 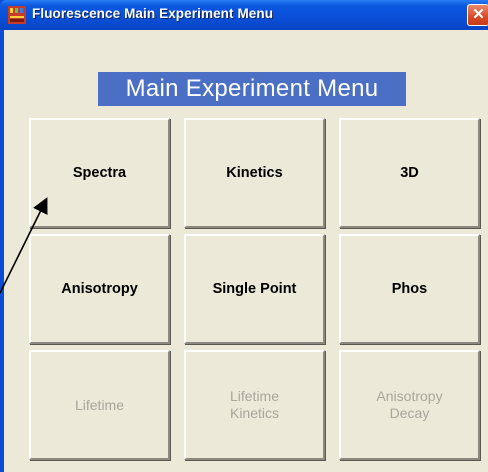 I want to click on kinetics-button-label: Kinetics, so click(x=254, y=172).